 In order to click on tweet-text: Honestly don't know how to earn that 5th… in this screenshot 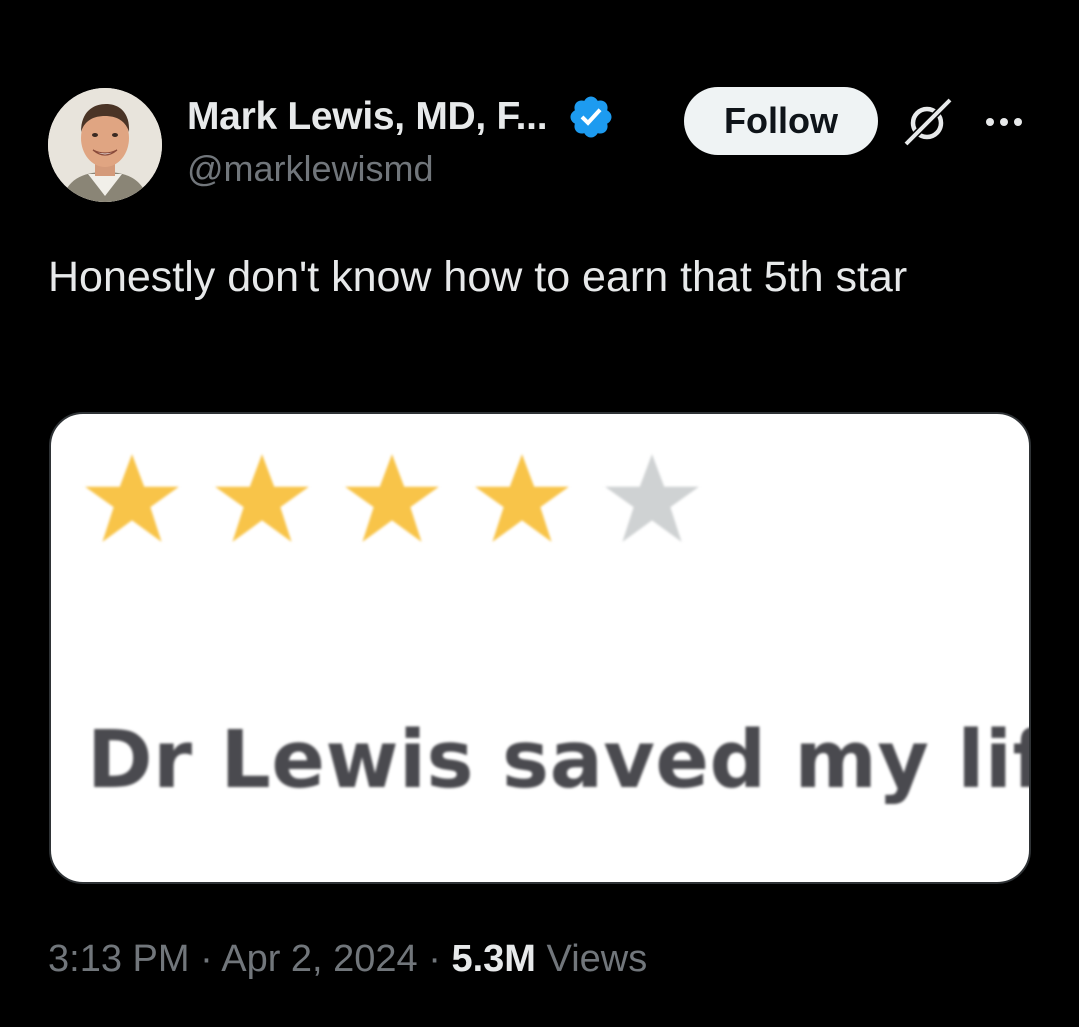, I will do `click(478, 277)`.